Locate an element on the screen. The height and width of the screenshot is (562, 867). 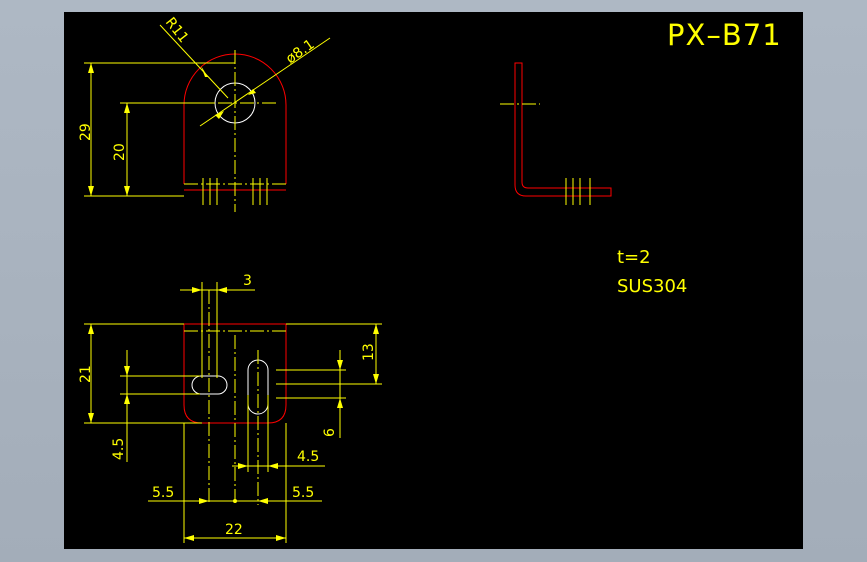
dim-20-arrow-top is located at coordinates (127, 108).